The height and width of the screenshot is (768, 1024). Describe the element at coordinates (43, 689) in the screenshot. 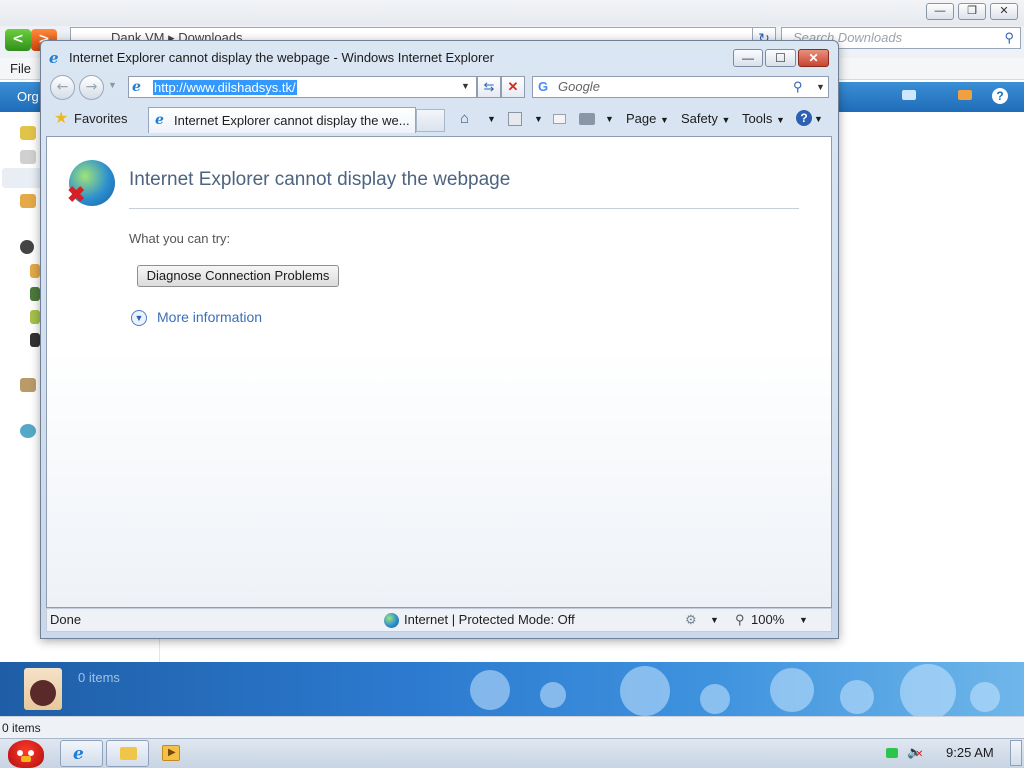

I see `folder-thumbnail-icon` at that location.